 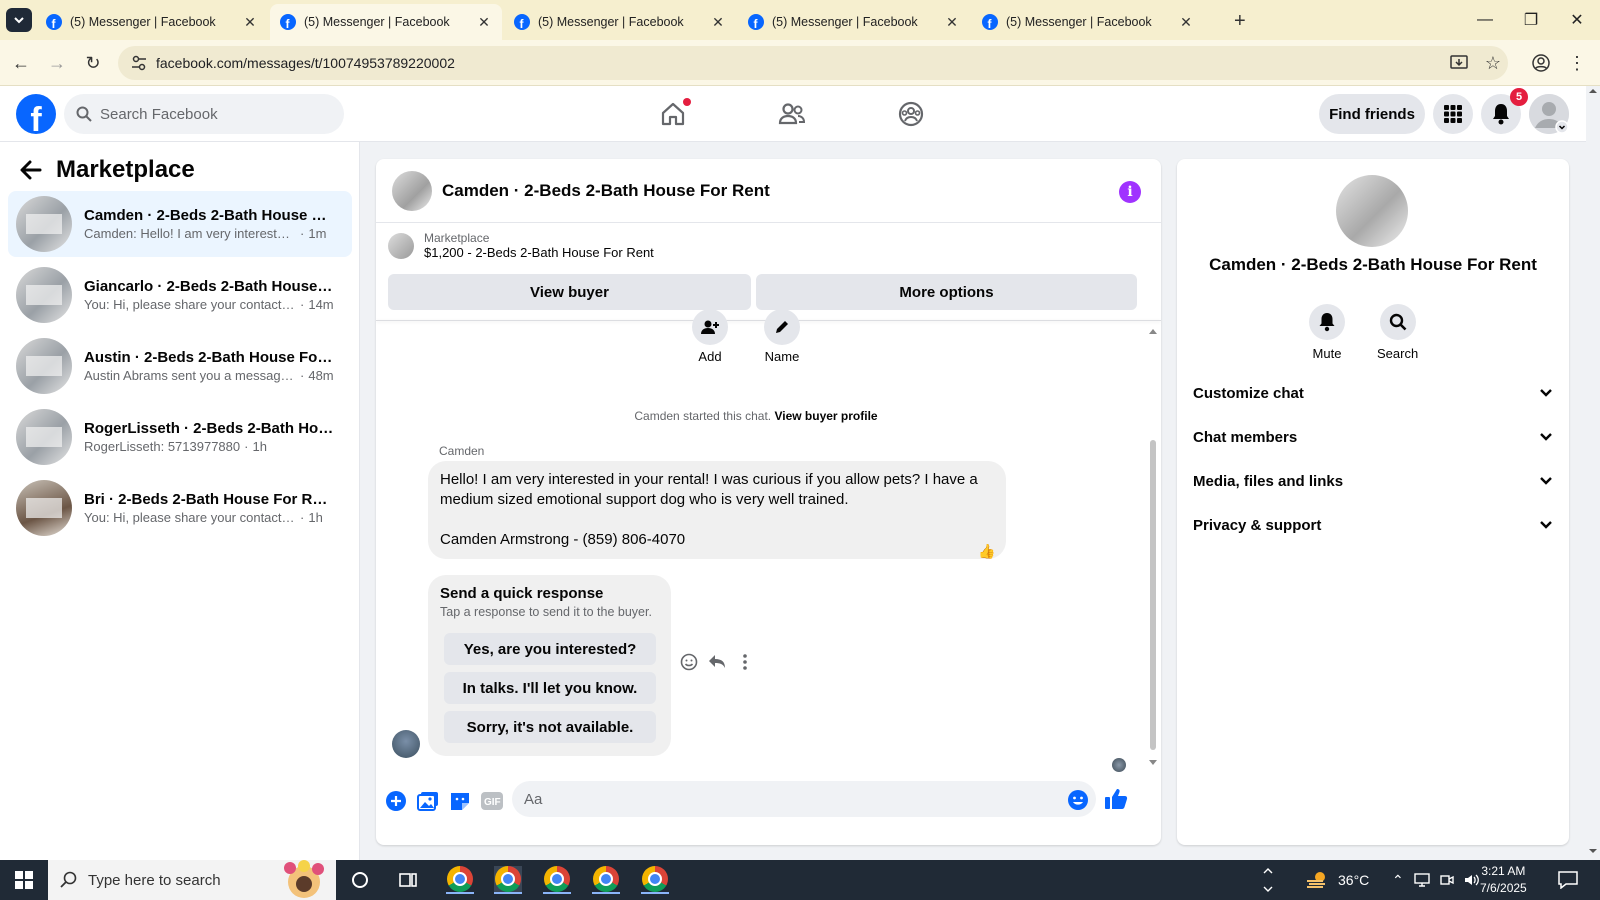 I want to click on photo-icon, so click(x=428, y=801).